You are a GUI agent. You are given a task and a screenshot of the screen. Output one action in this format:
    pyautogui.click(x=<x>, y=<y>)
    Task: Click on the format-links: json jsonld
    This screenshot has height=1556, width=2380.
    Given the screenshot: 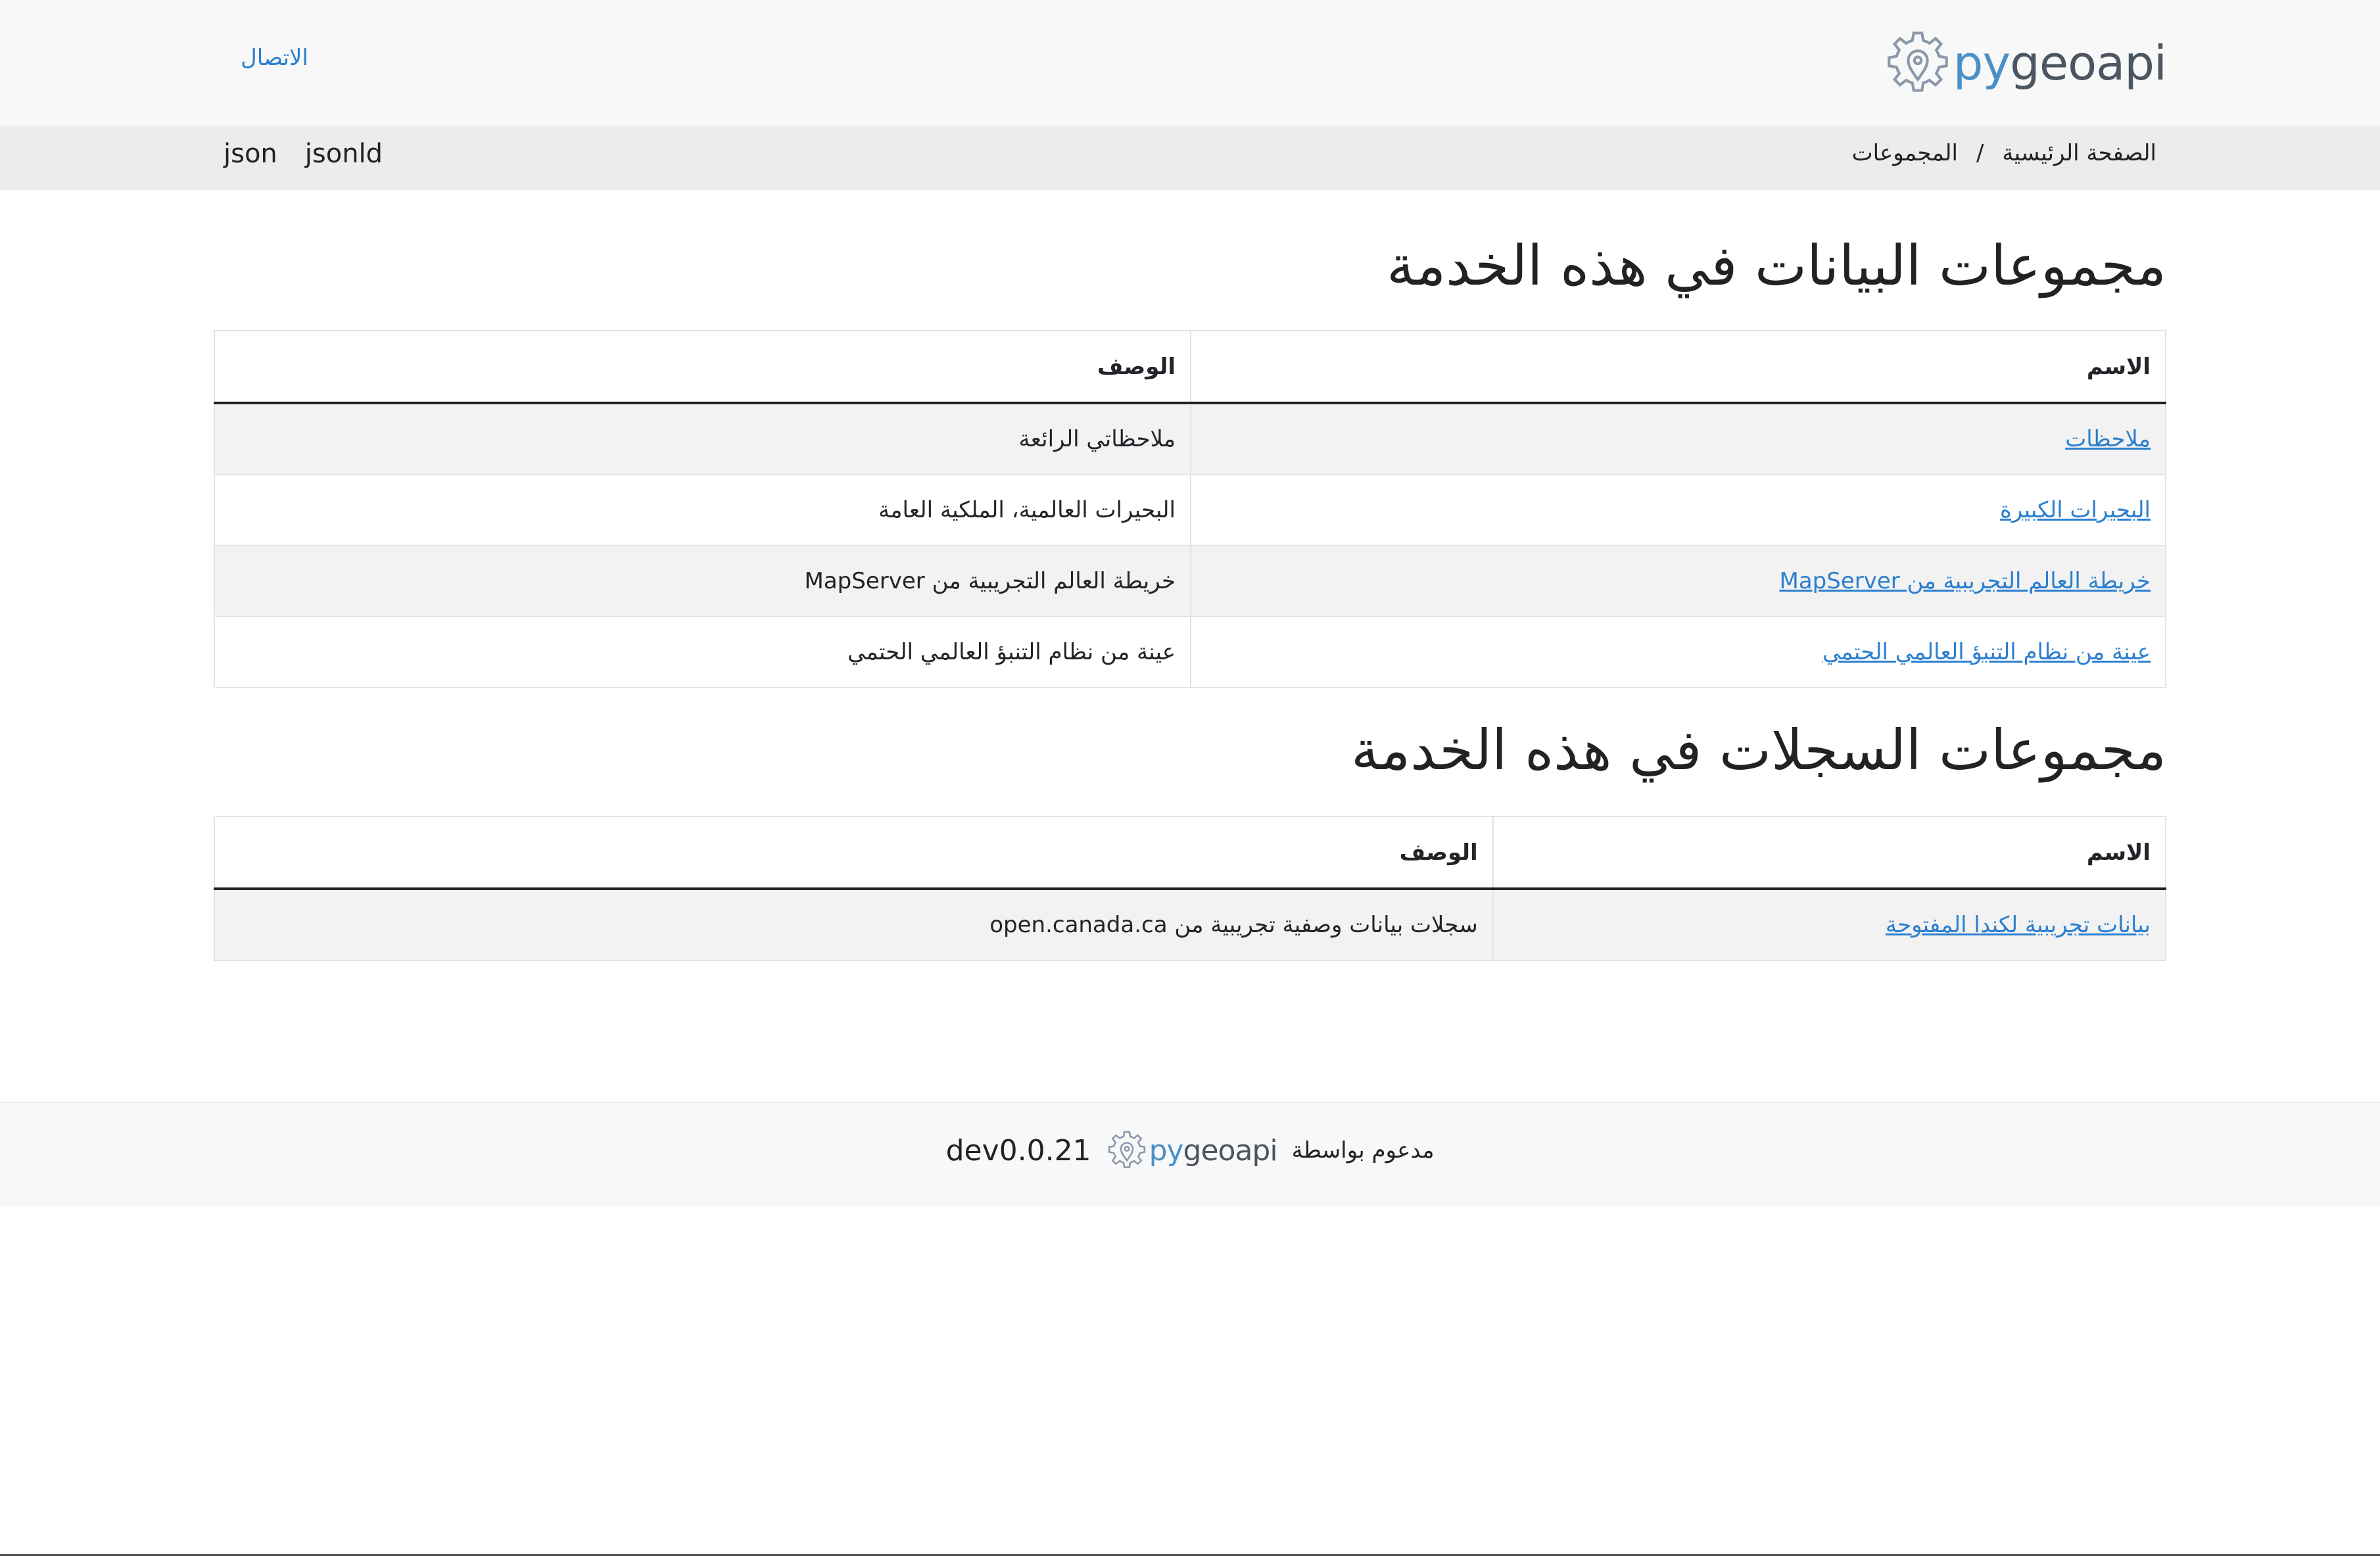 What is the action you would take?
    pyautogui.click(x=303, y=154)
    